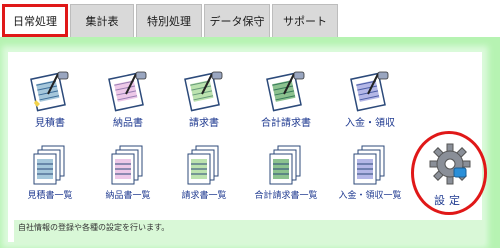  I want to click on menu-item-quote: 見積書, so click(50, 99).